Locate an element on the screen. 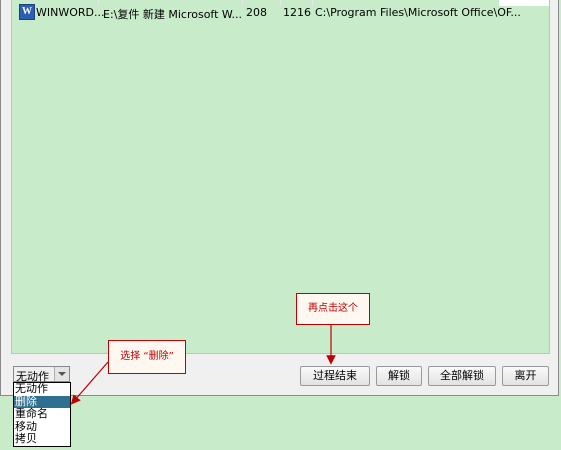 This screenshot has width=561, height=450. action-dropdown-list: 无动作 删除 重命名 移动 拷贝 is located at coordinates (42, 414).